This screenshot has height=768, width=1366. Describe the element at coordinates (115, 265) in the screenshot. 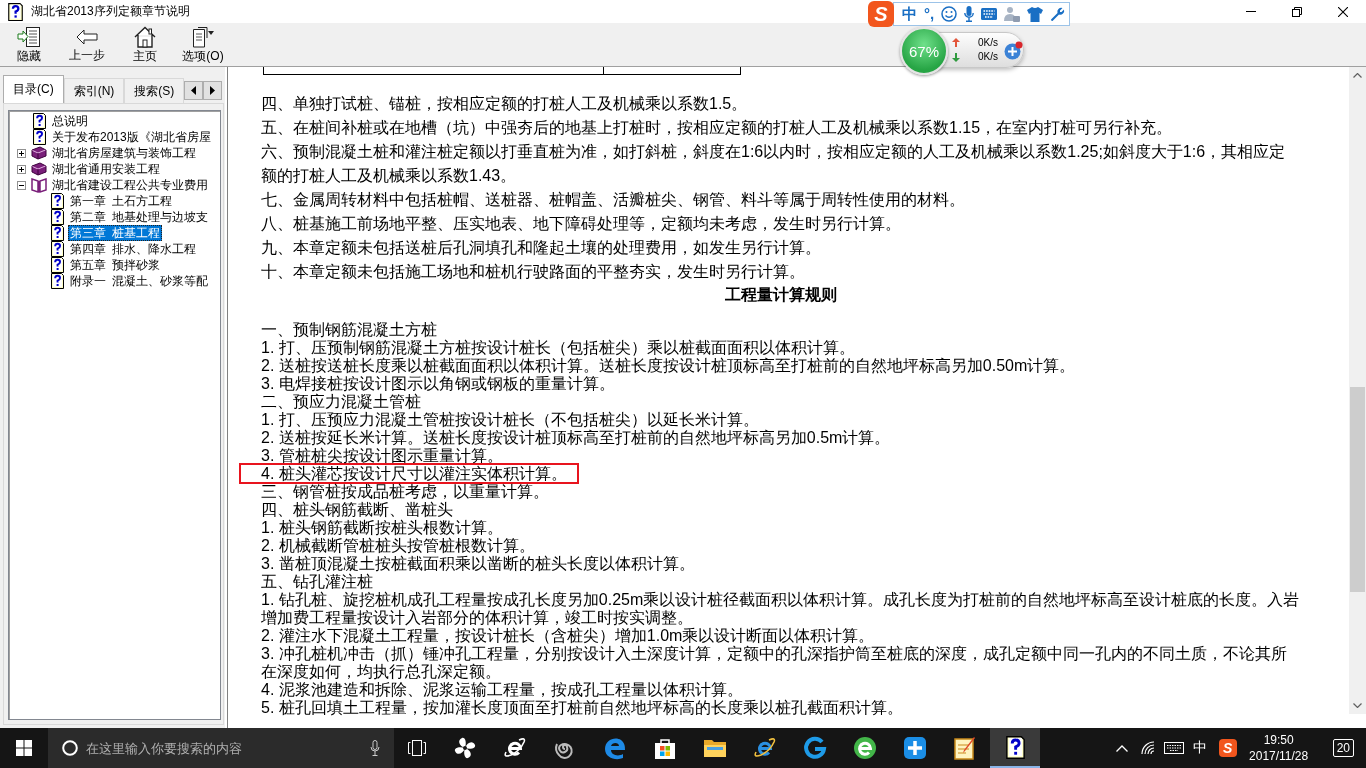

I see `tree-item: 第五章 预拌砂浆` at that location.